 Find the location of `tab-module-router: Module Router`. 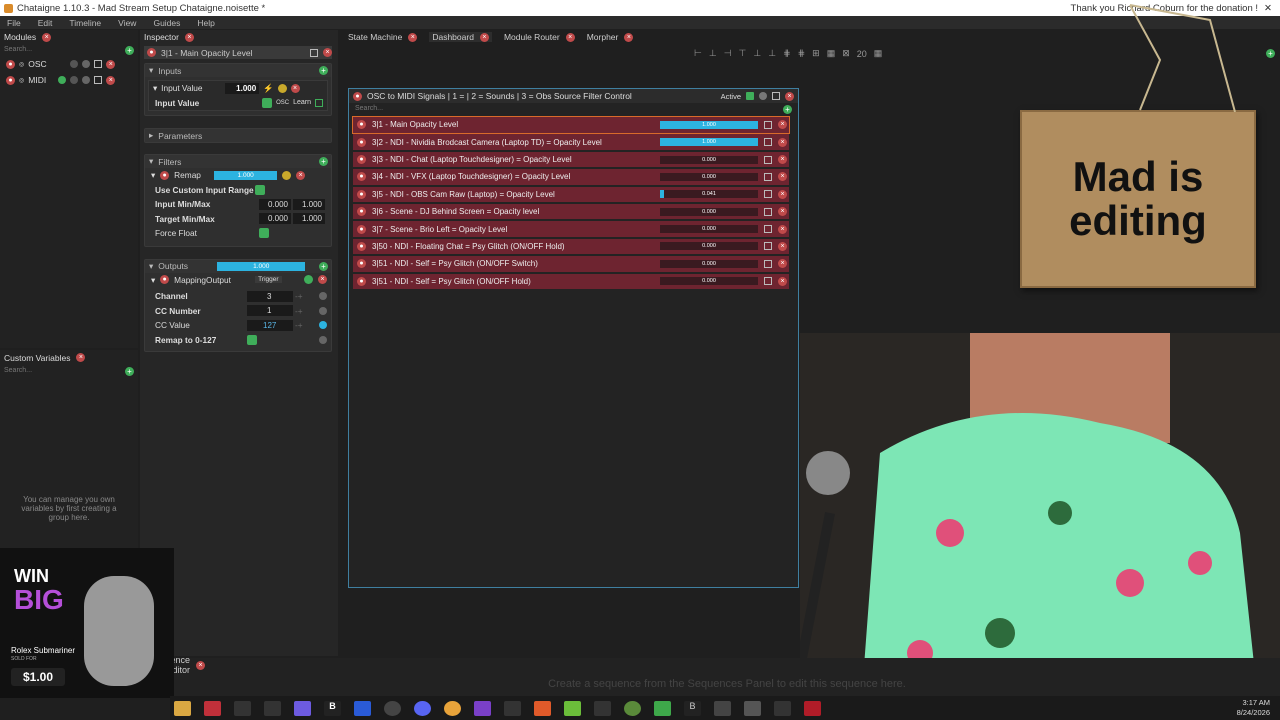

tab-module-router: Module Router is located at coordinates (532, 37).